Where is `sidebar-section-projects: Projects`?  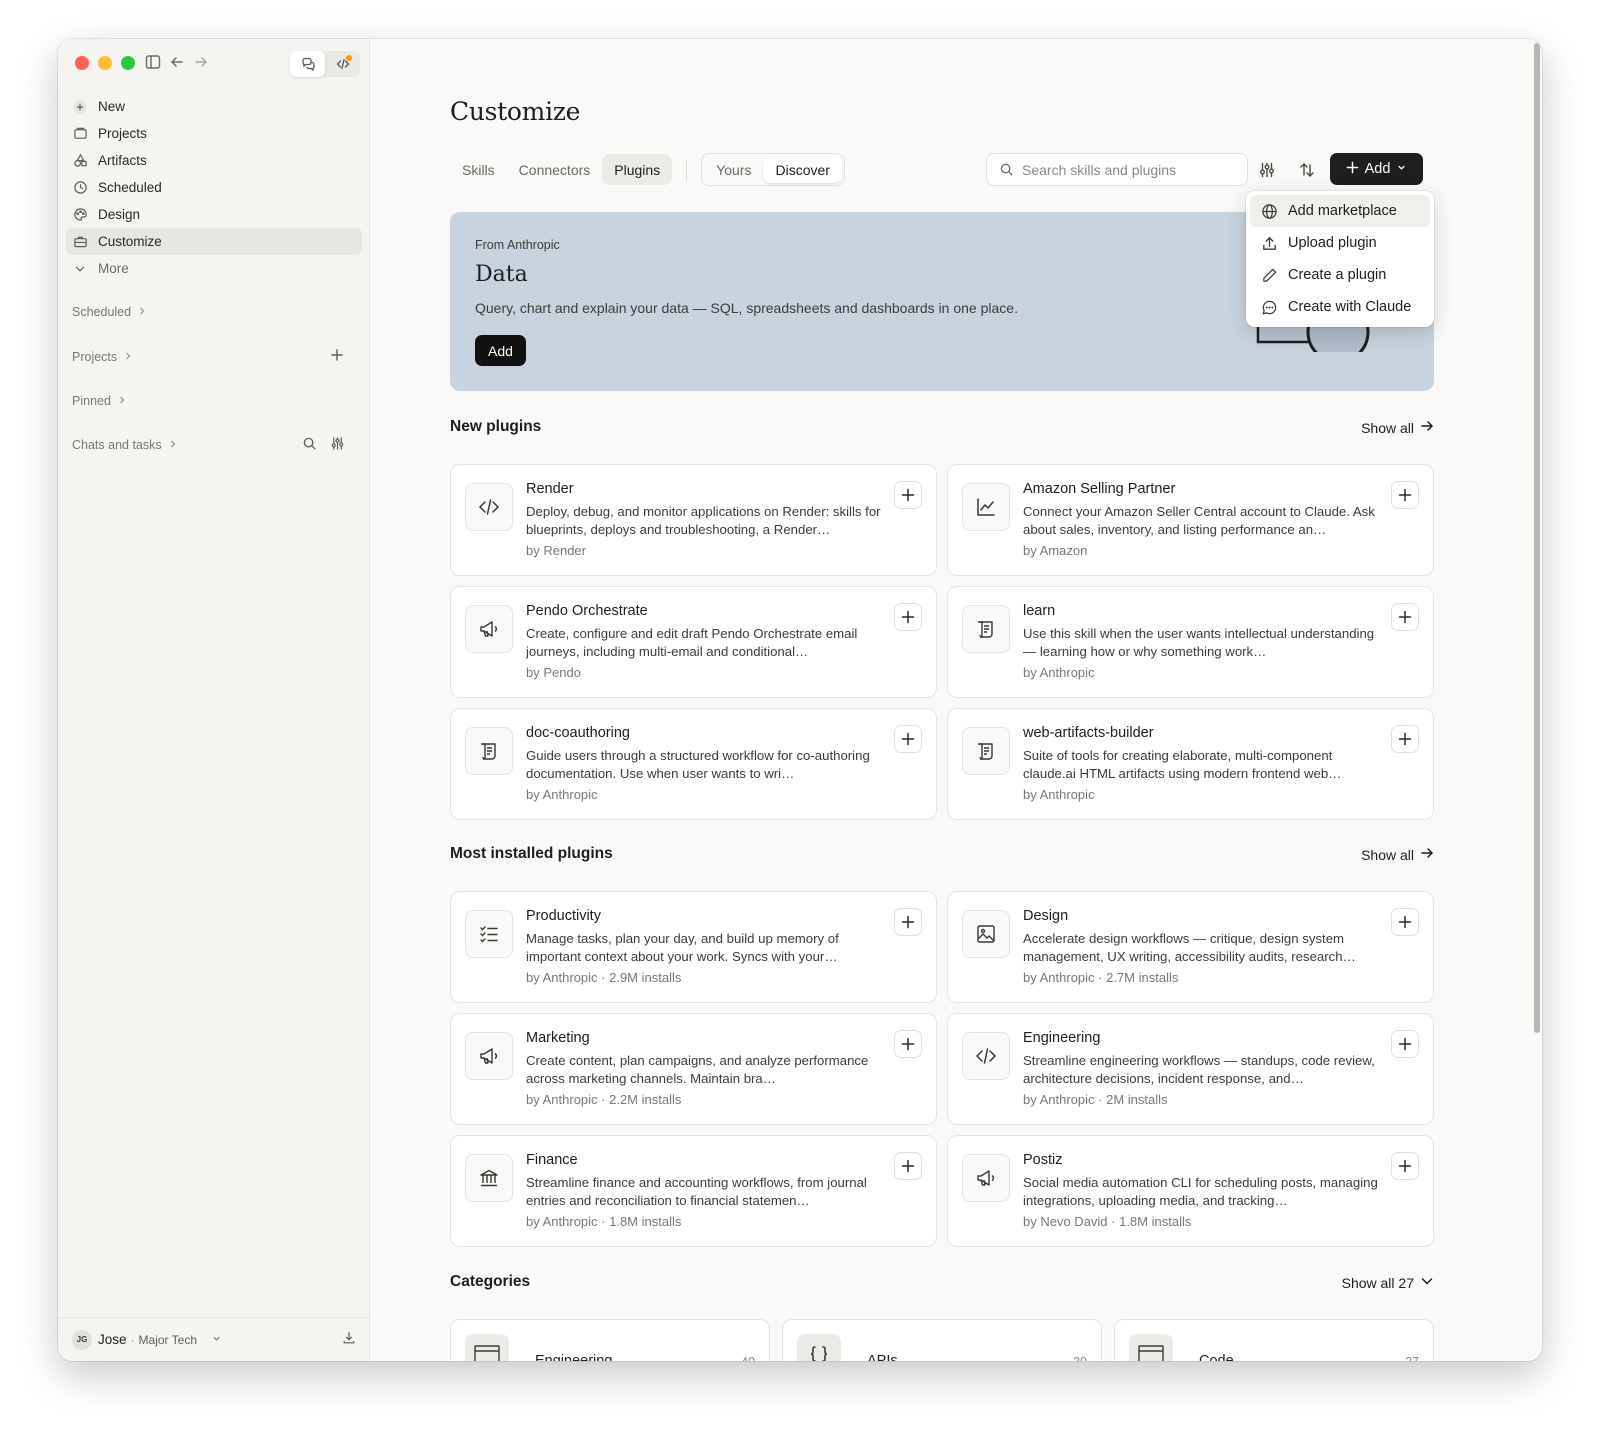
sidebar-section-projects: Projects is located at coordinates (102, 357).